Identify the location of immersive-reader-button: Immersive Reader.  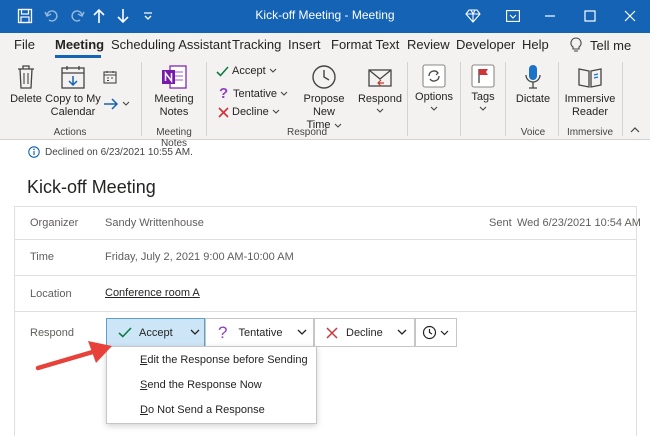
(590, 91).